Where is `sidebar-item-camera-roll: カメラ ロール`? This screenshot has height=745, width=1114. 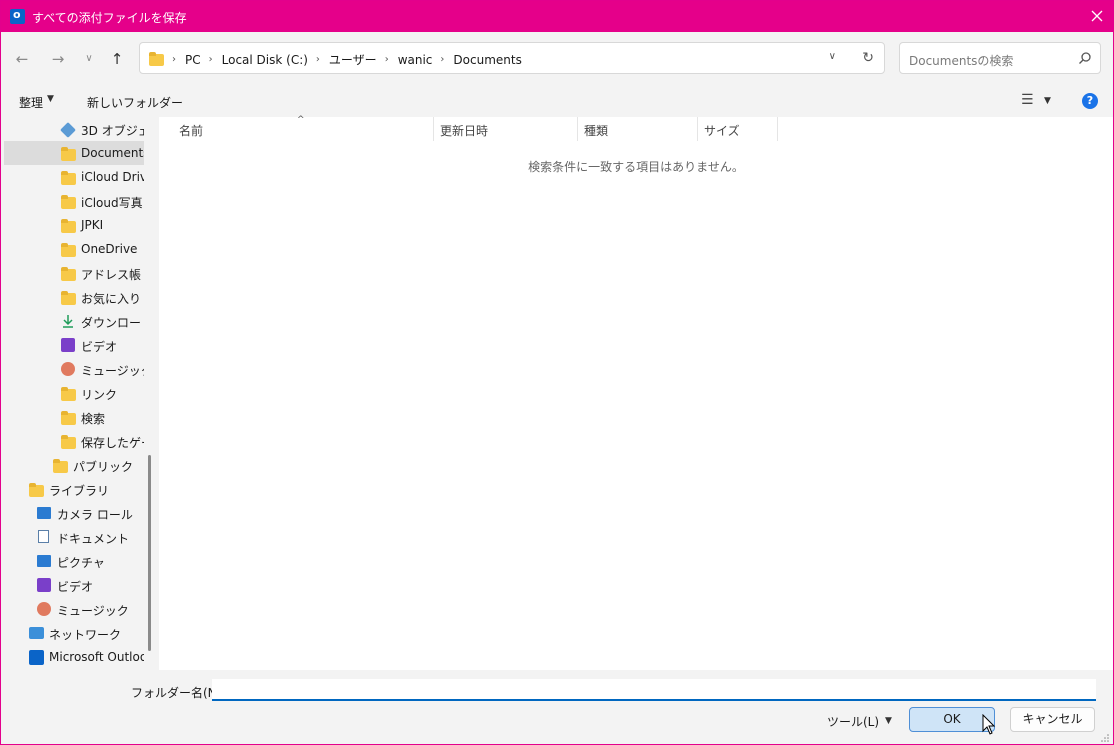 sidebar-item-camera-roll: カメラ ロール is located at coordinates (74, 513).